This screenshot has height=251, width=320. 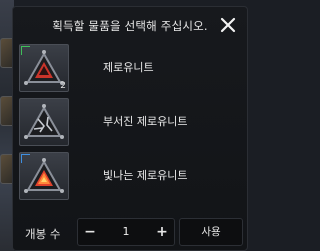 I want to click on quantity-value: 1, so click(x=126, y=232).